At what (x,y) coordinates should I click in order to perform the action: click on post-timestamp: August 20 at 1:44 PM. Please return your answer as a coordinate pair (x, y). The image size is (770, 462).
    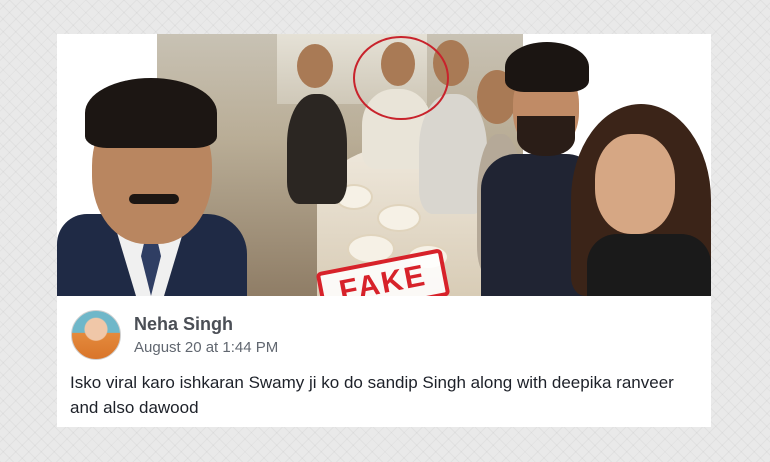
    Looking at the image, I should click on (206, 347).